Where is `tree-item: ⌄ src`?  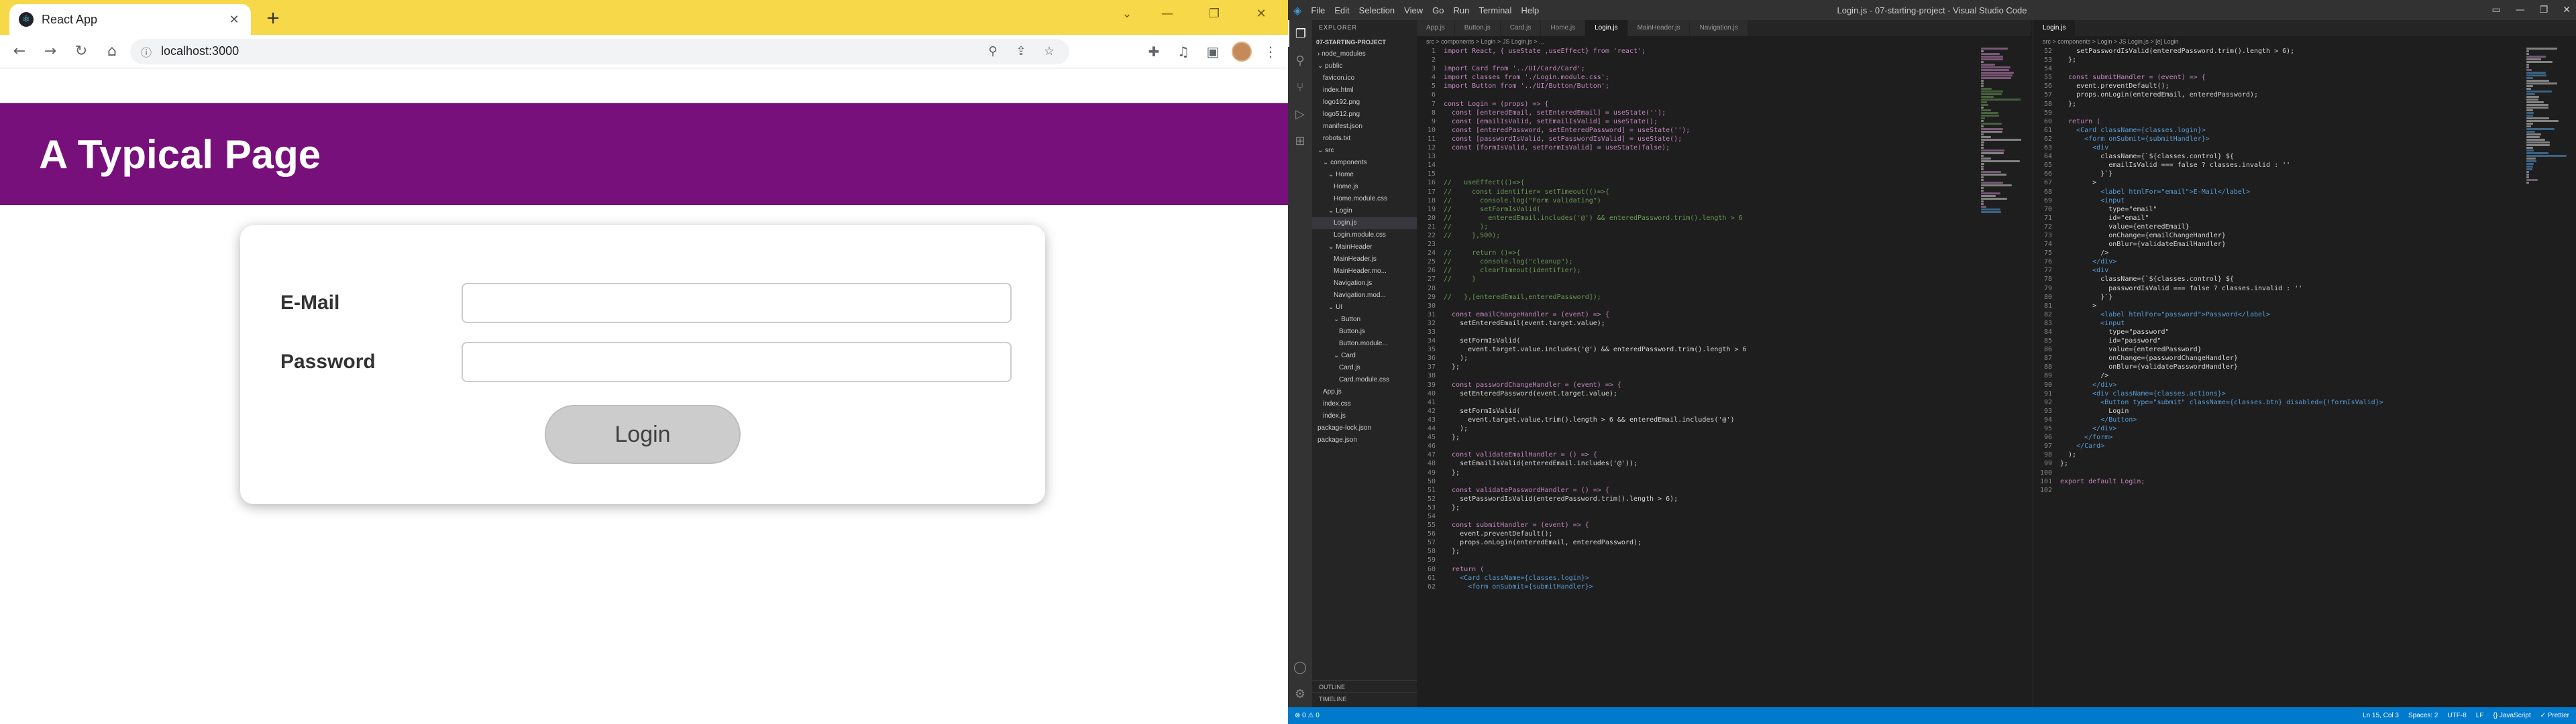 tree-item: ⌄ src is located at coordinates (1364, 151).